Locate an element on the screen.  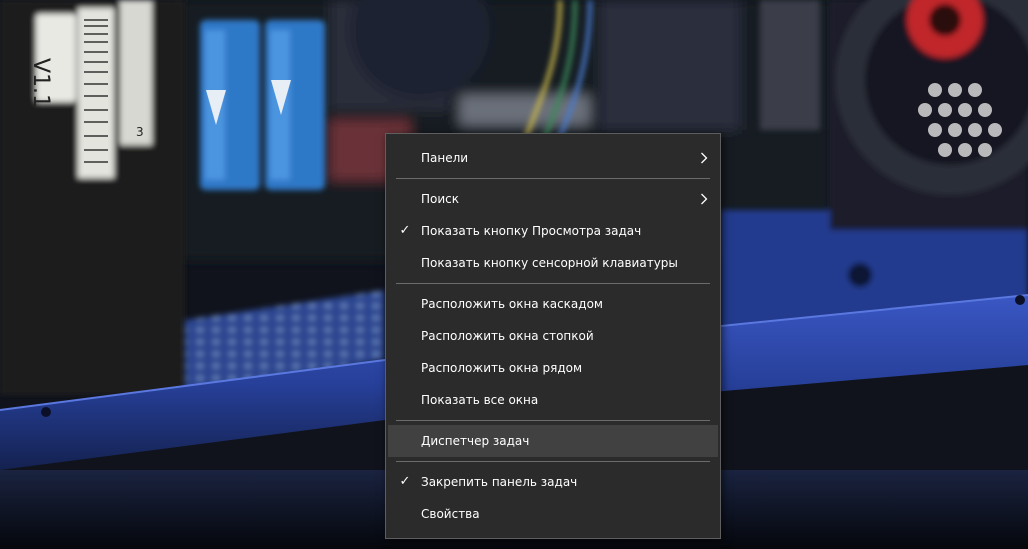
menu-item-label: Расположить окна каскадом is located at coordinates (512, 304).